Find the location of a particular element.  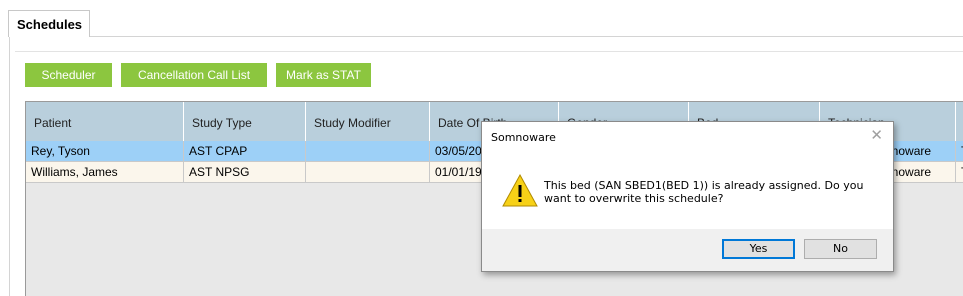

column-header-study-modifier: Study Modifier is located at coordinates (368, 121).